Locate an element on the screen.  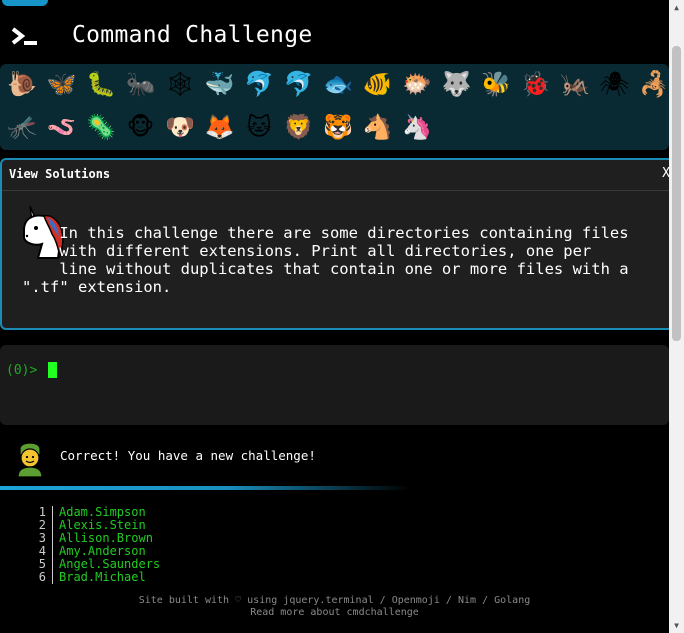
spider-icon: 🕷 is located at coordinates (615, 84).